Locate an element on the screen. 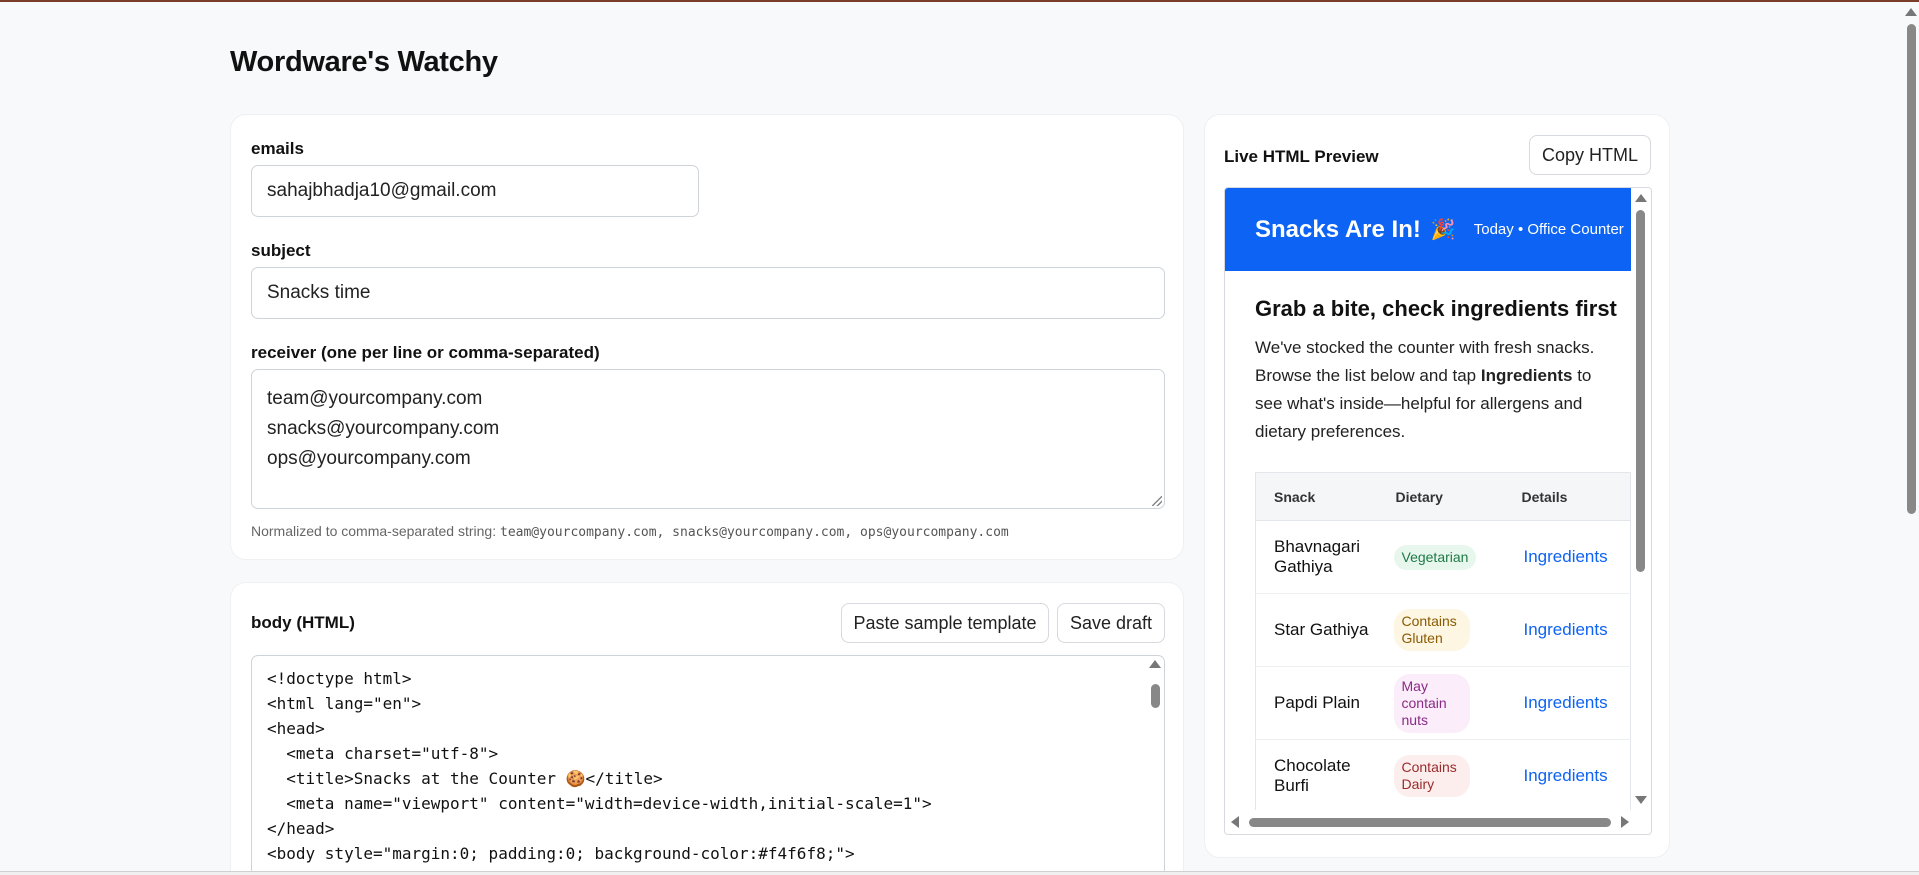  intro-bold: Ingredients is located at coordinates (1526, 375).